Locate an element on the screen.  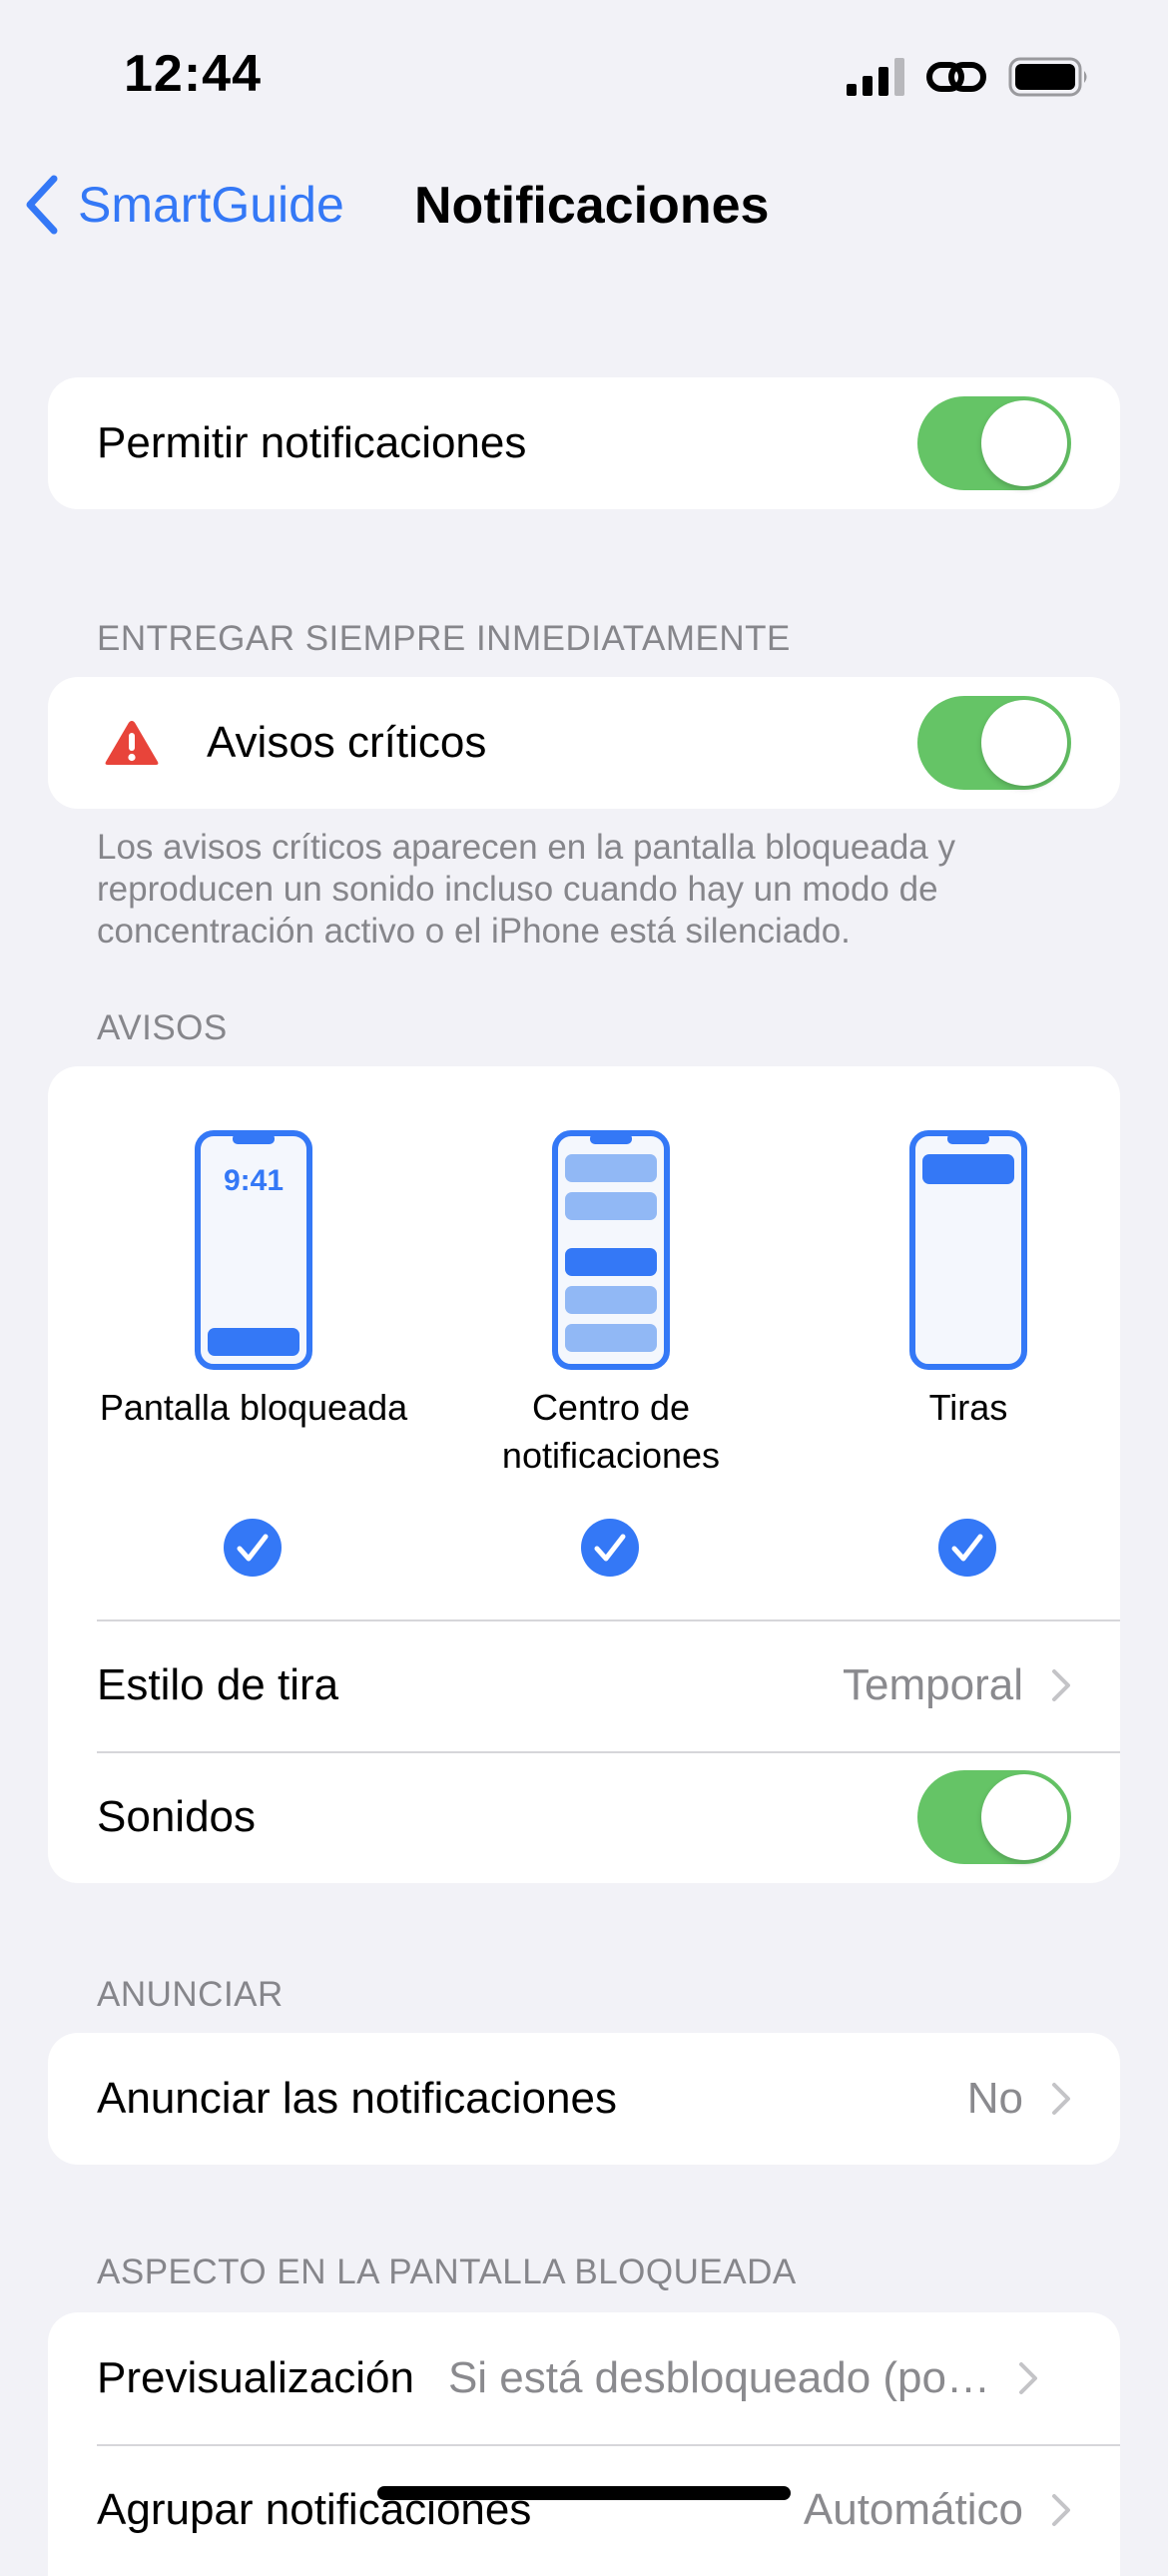
back-button-label: SmartGuide is located at coordinates (211, 205).